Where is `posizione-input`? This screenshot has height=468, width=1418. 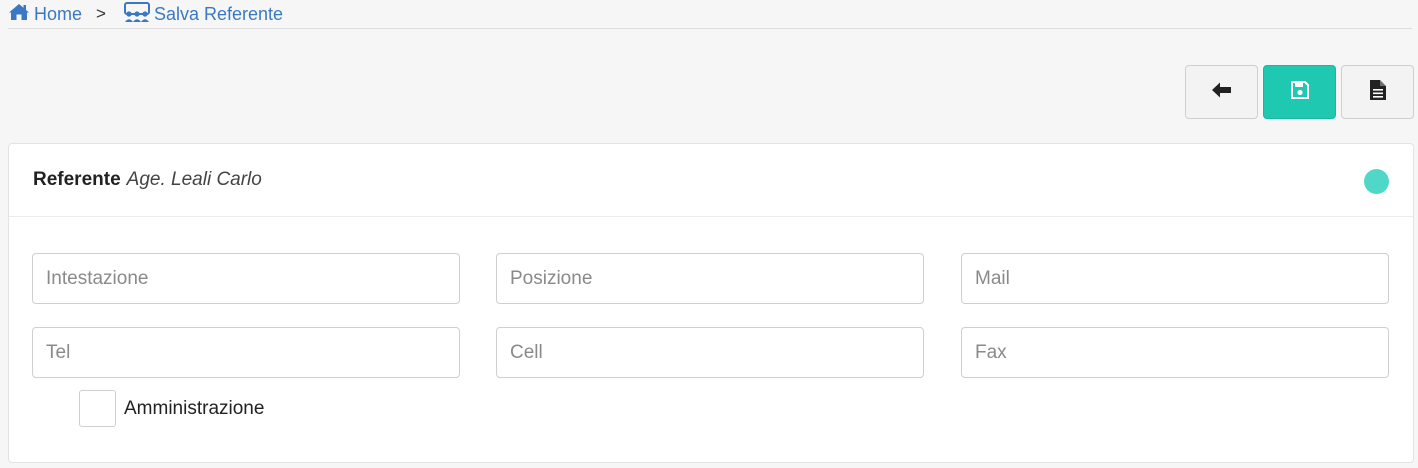
posizione-input is located at coordinates (710, 278).